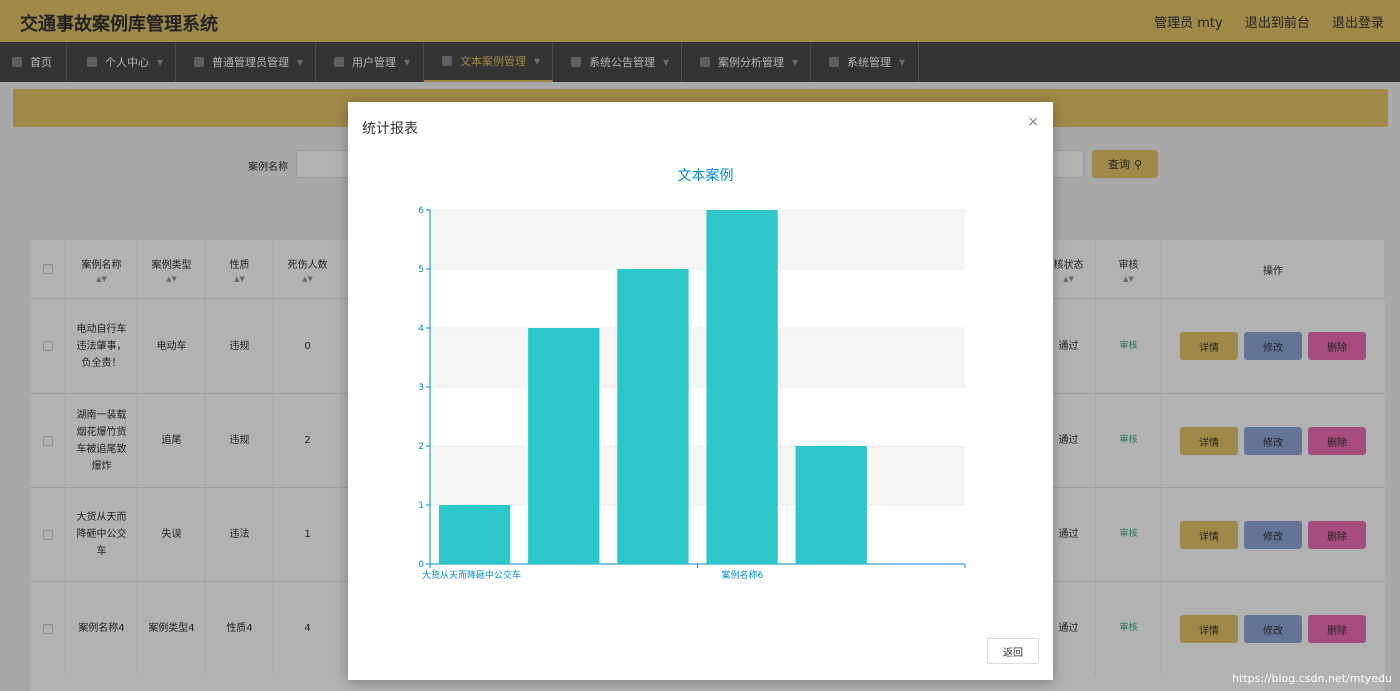 This screenshot has width=1400, height=691. Describe the element at coordinates (421, 565) in the screenshot. I see `y-tick-label: 0` at that location.